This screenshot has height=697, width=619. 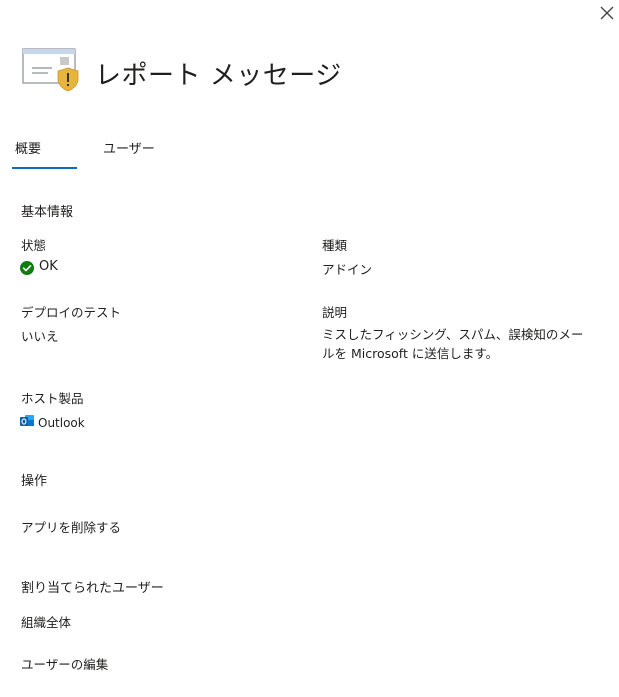 What do you see at coordinates (46, 622) in the screenshot?
I see `assigned-users-value: 組織全体` at bounding box center [46, 622].